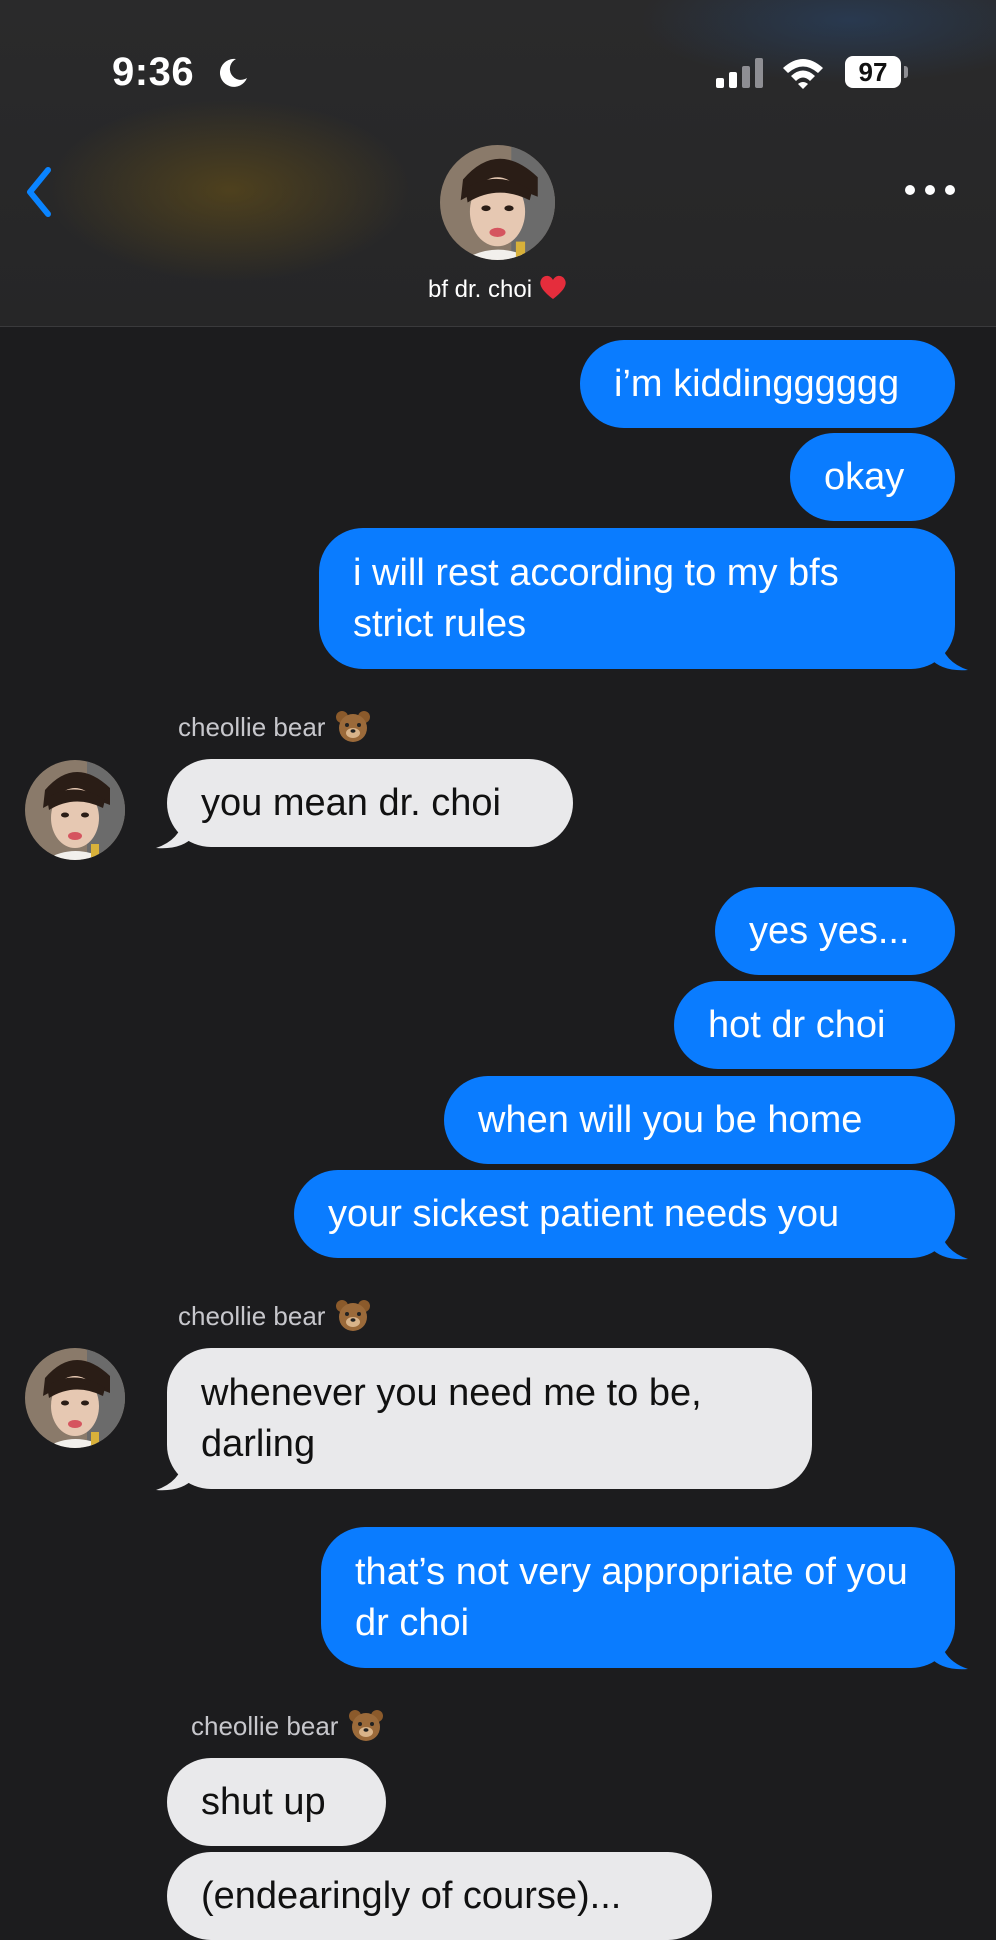  Describe the element at coordinates (40, 192) in the screenshot. I see `back-chevron-icon` at that location.